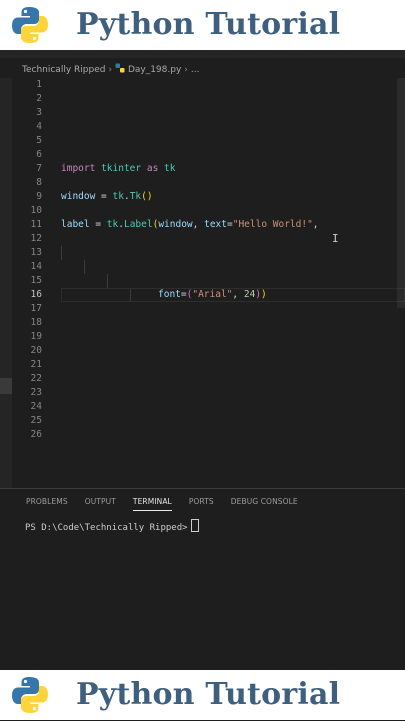 The width and height of the screenshot is (405, 721). I want to click on line-number-row: 3, so click(208, 113).